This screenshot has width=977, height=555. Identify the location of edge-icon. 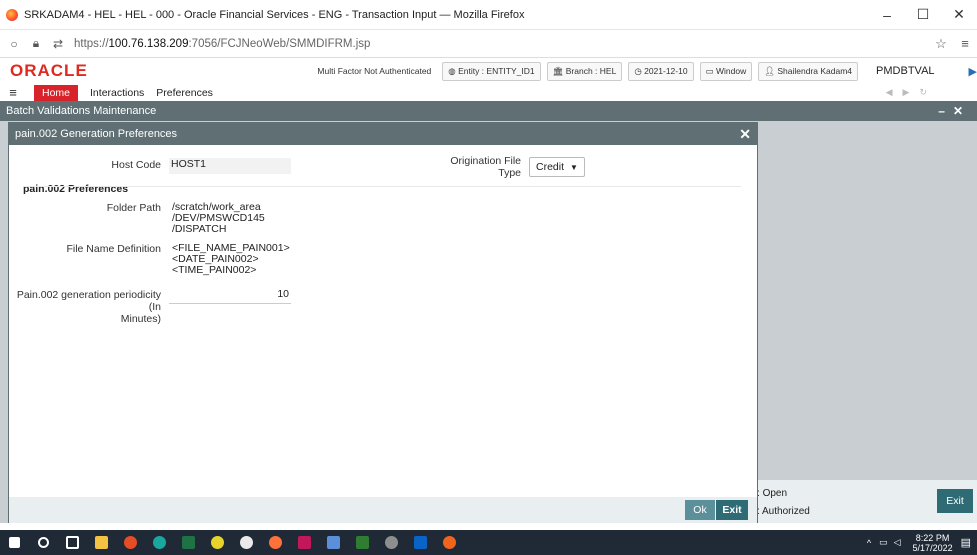
(159, 542).